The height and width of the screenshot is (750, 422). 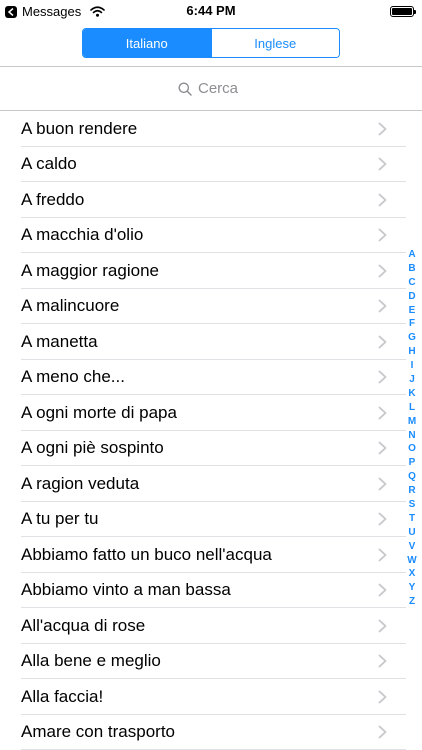 What do you see at coordinates (82, 235) in the screenshot?
I see `list-item-label: A macchia d'olio` at bounding box center [82, 235].